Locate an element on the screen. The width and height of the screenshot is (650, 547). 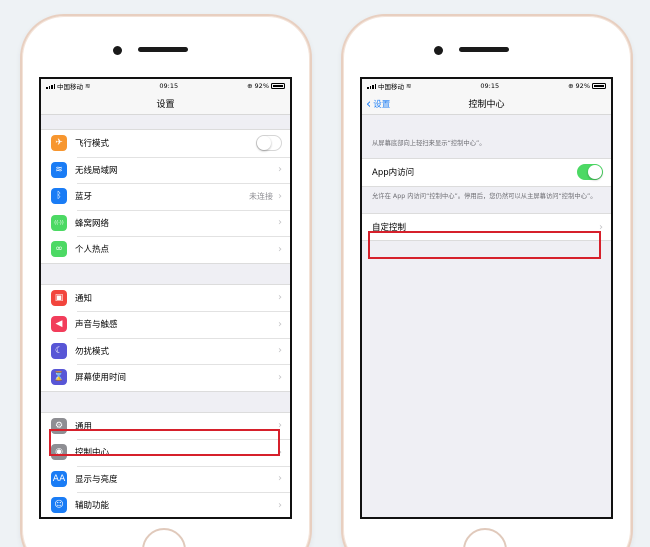
app-access-row: App内访问 is located at coordinates (486, 172).